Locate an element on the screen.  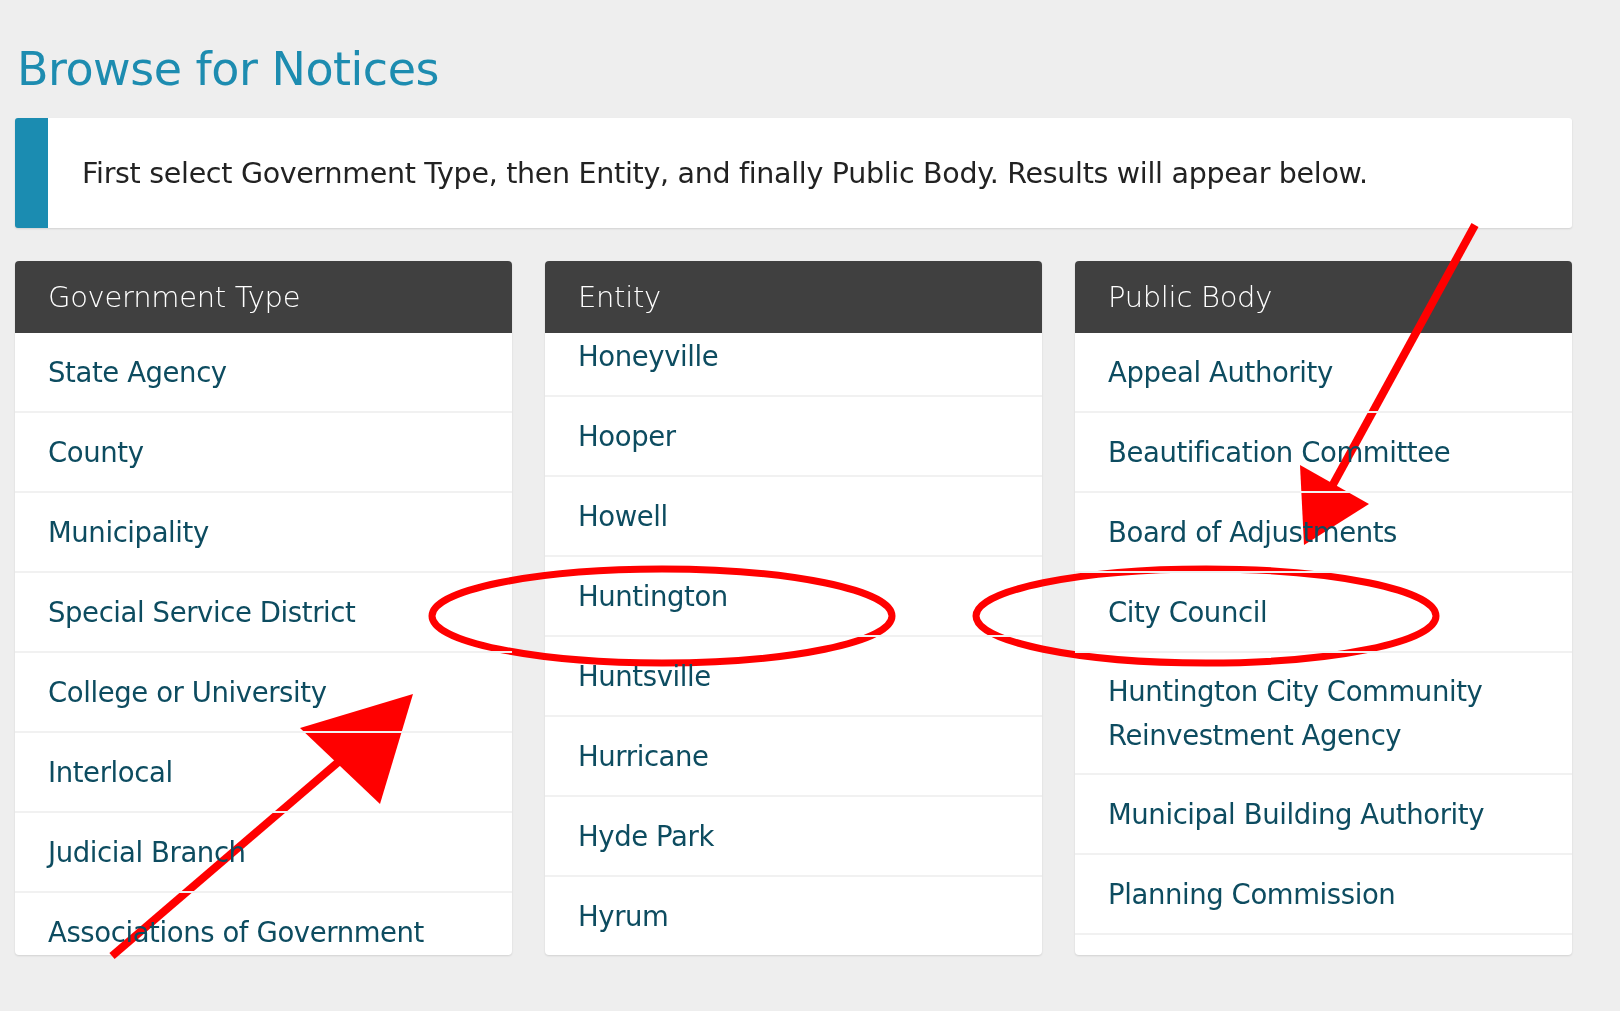
page-title: Browse for Notices is located at coordinates (228, 69).